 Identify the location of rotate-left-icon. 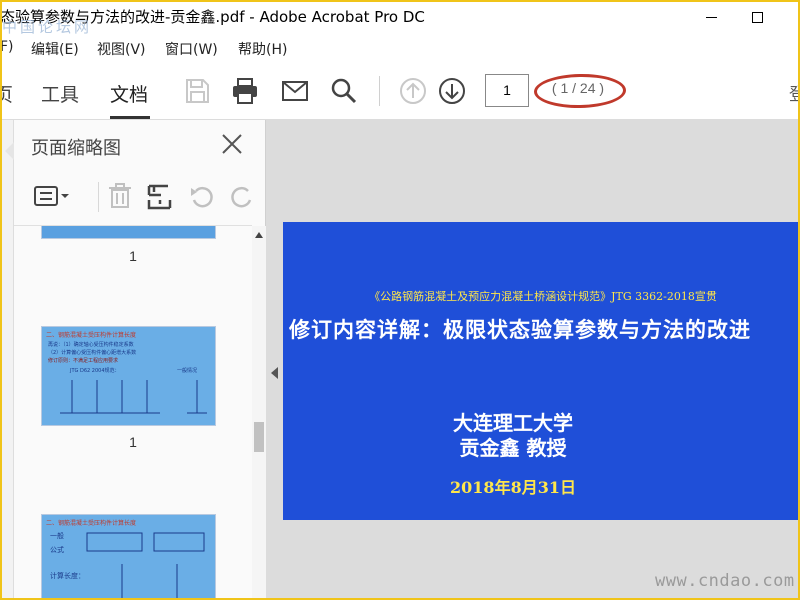
(202, 196).